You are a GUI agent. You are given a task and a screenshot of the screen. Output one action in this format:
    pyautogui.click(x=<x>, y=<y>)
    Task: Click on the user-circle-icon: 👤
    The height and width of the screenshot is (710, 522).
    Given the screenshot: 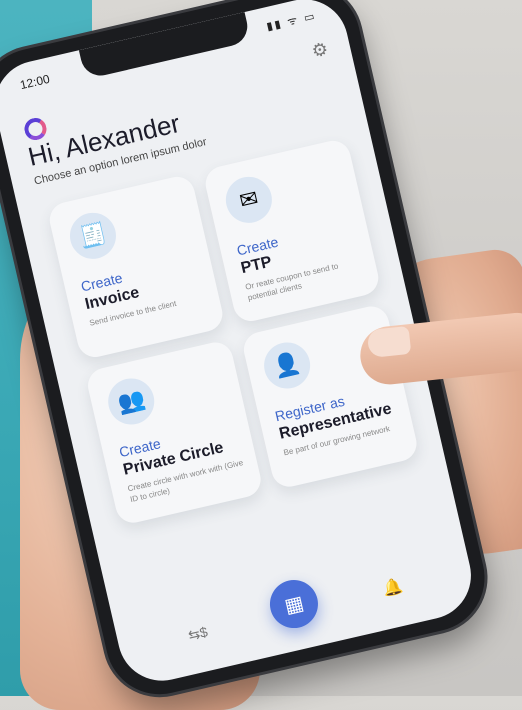 What is the action you would take?
    pyautogui.click(x=287, y=365)
    